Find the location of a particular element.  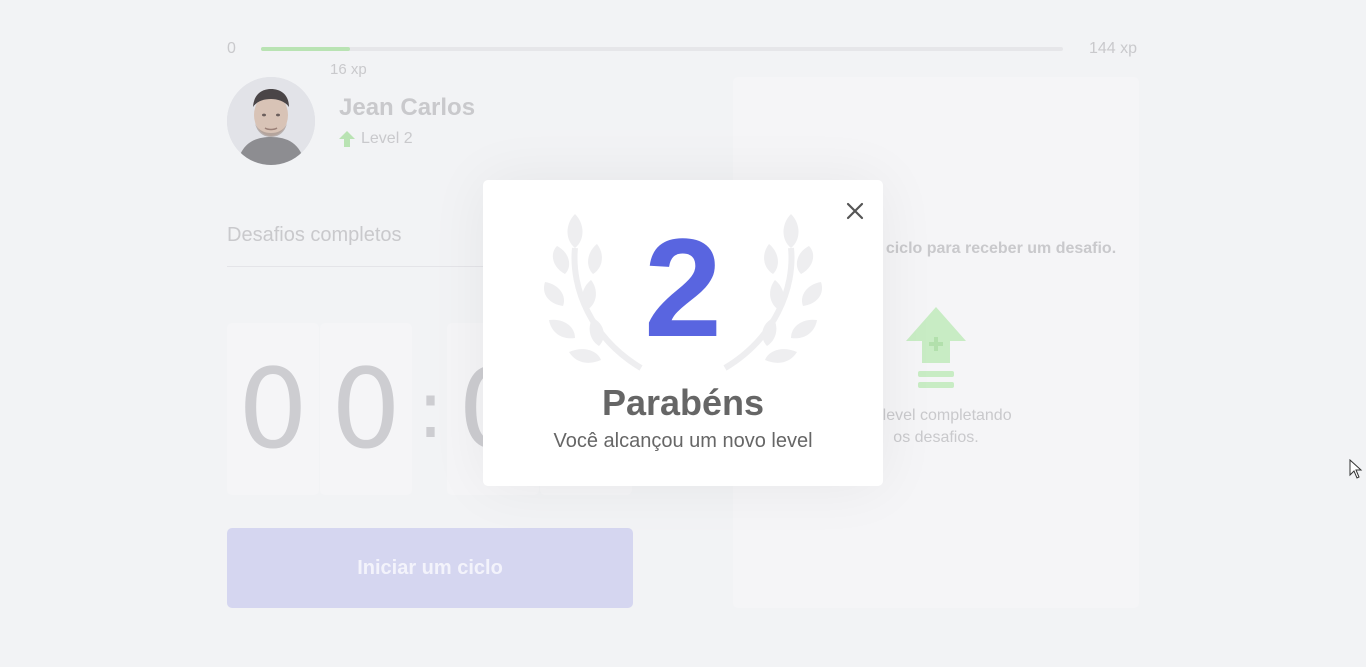

close-modal-button is located at coordinates (855, 211).